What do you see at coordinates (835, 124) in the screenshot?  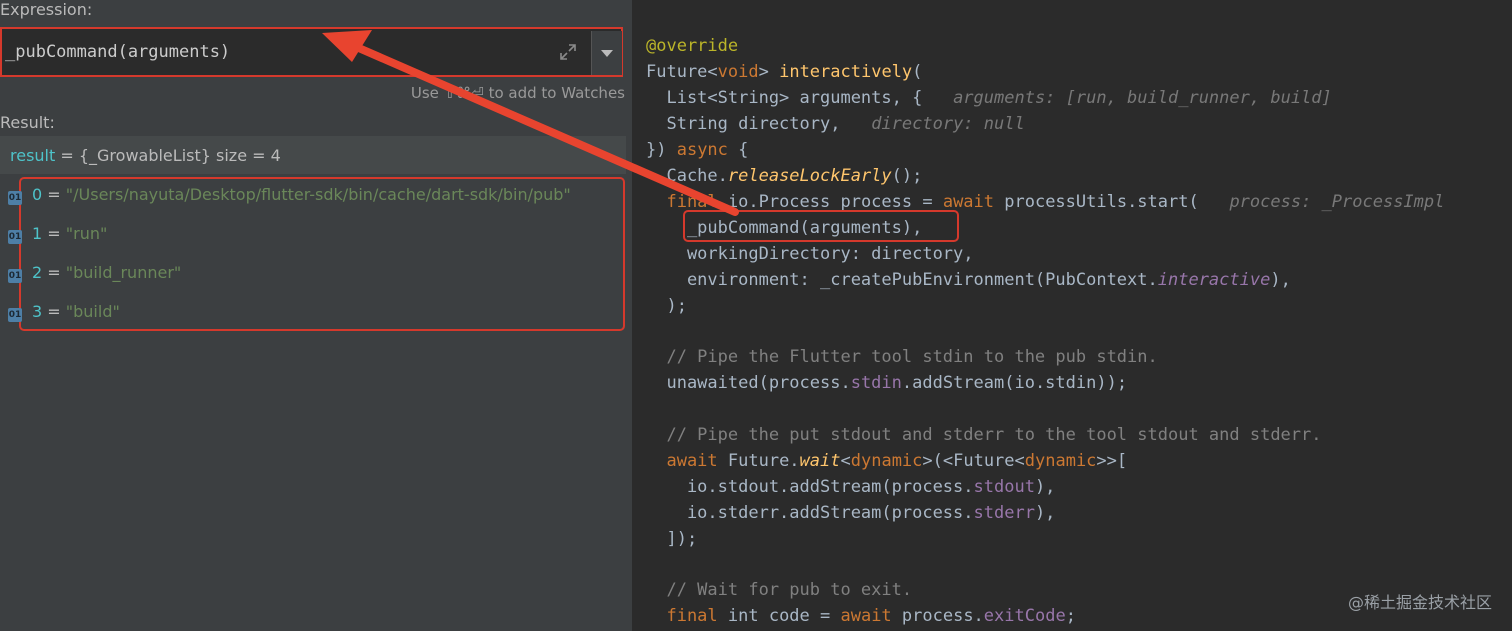 I see `code-line: String directory, directory: null` at bounding box center [835, 124].